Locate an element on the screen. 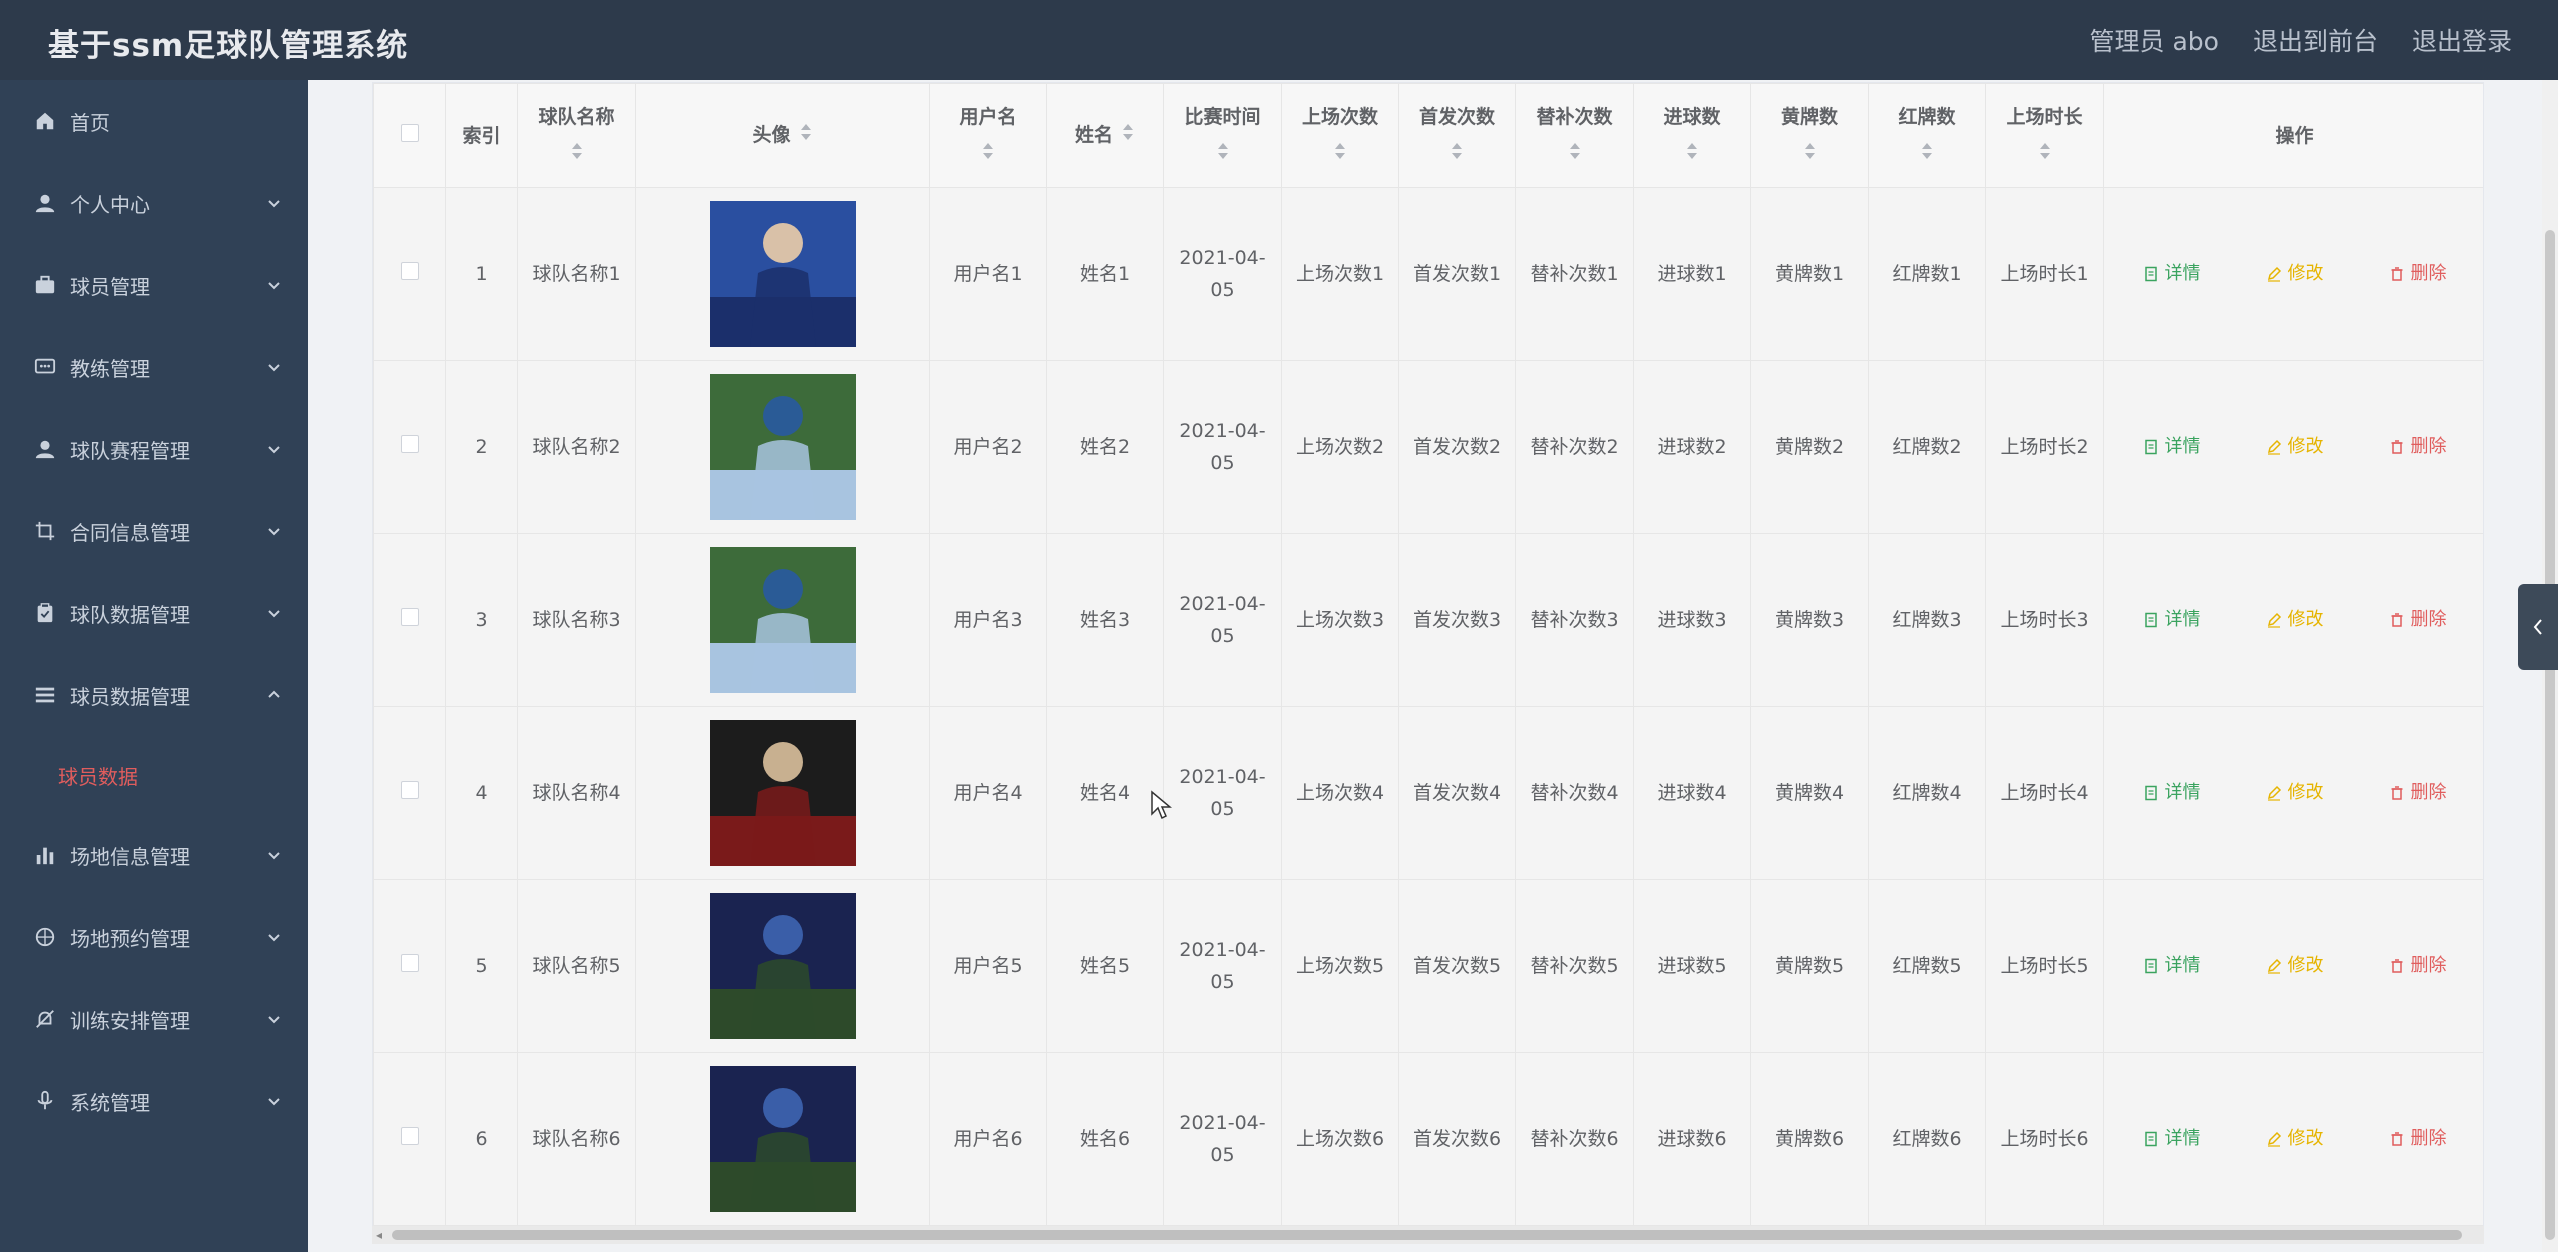  header-appearances: 上场次数 is located at coordinates (1340, 135).